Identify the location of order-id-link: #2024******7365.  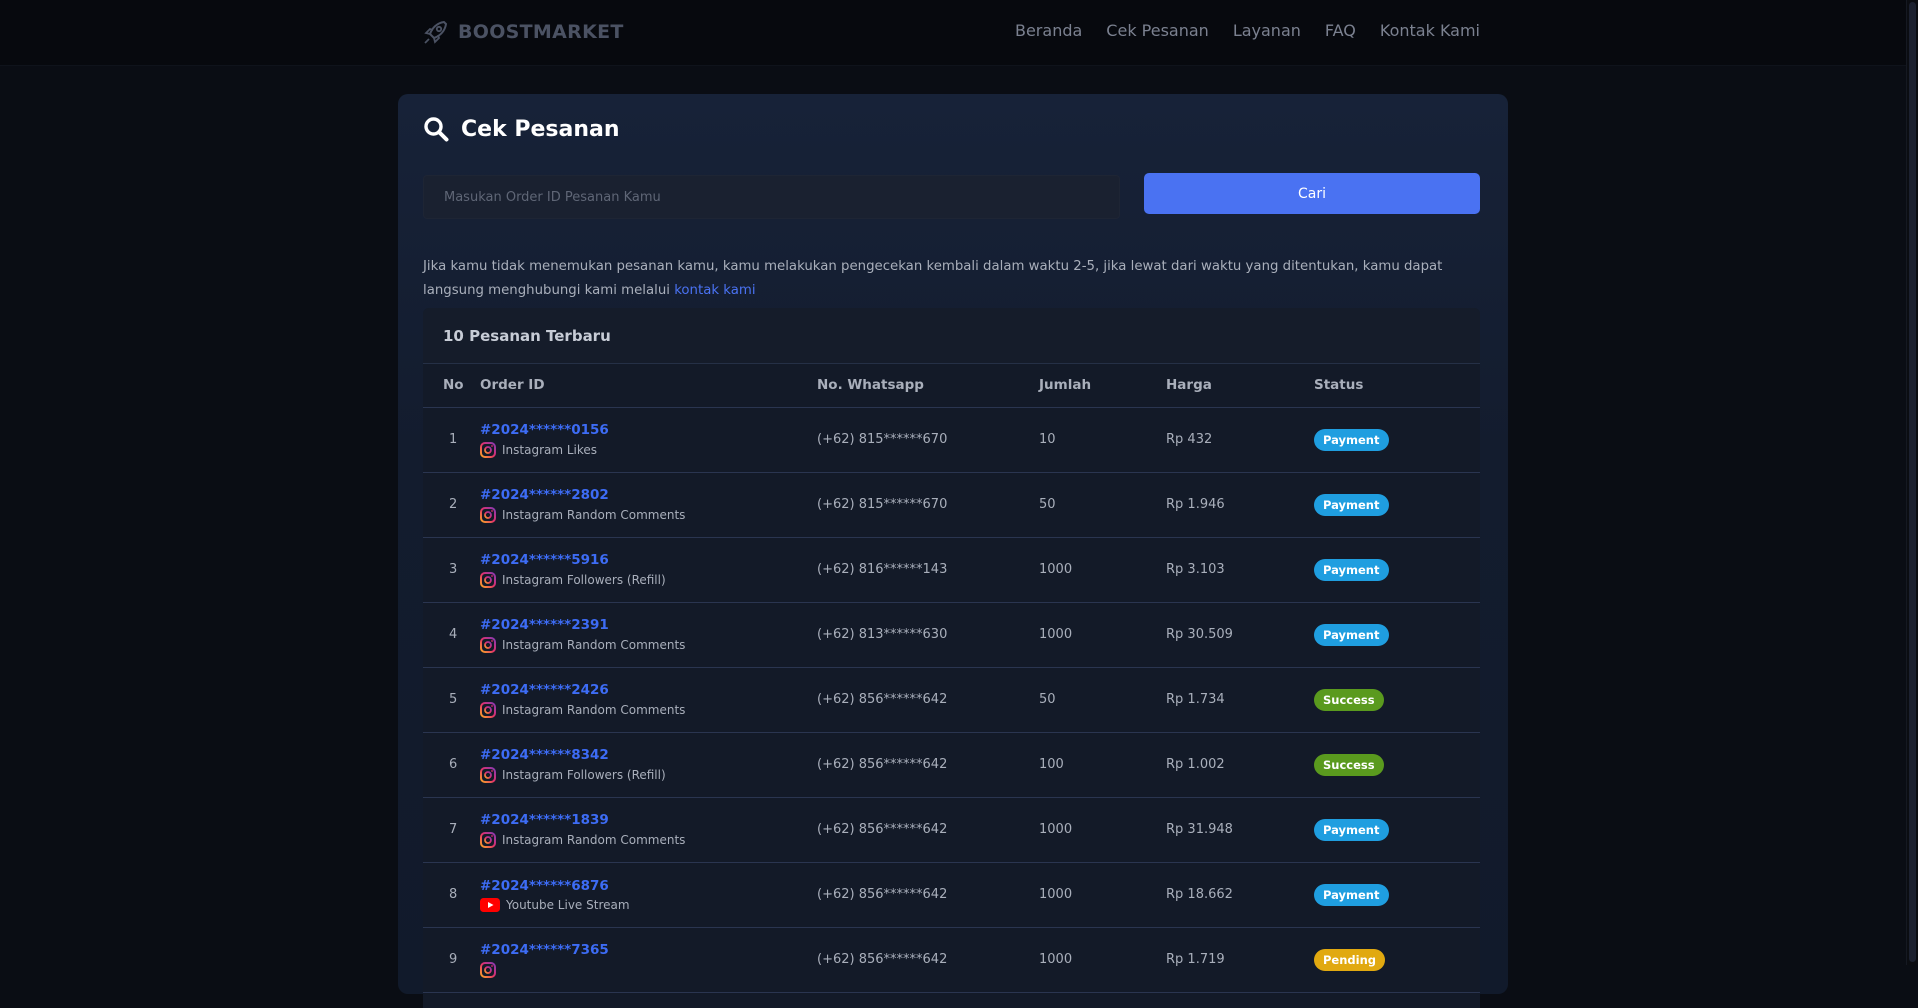
(648, 950).